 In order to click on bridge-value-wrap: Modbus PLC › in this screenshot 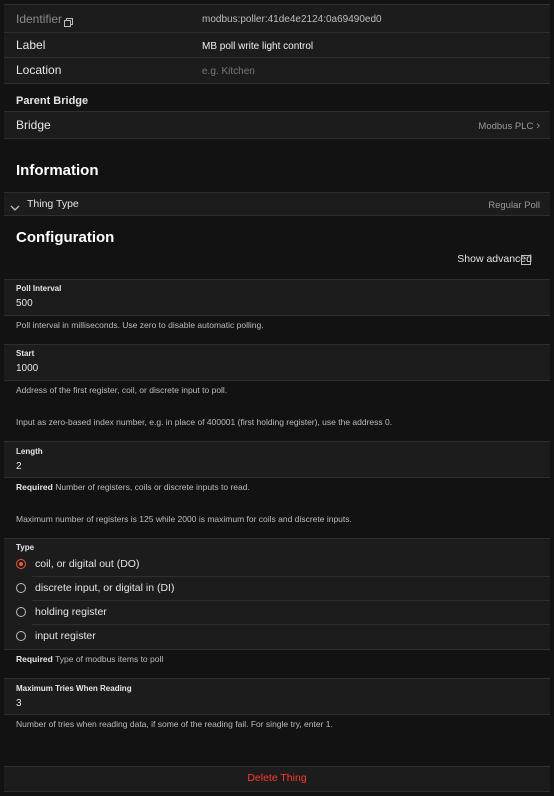, I will do `click(509, 126)`.